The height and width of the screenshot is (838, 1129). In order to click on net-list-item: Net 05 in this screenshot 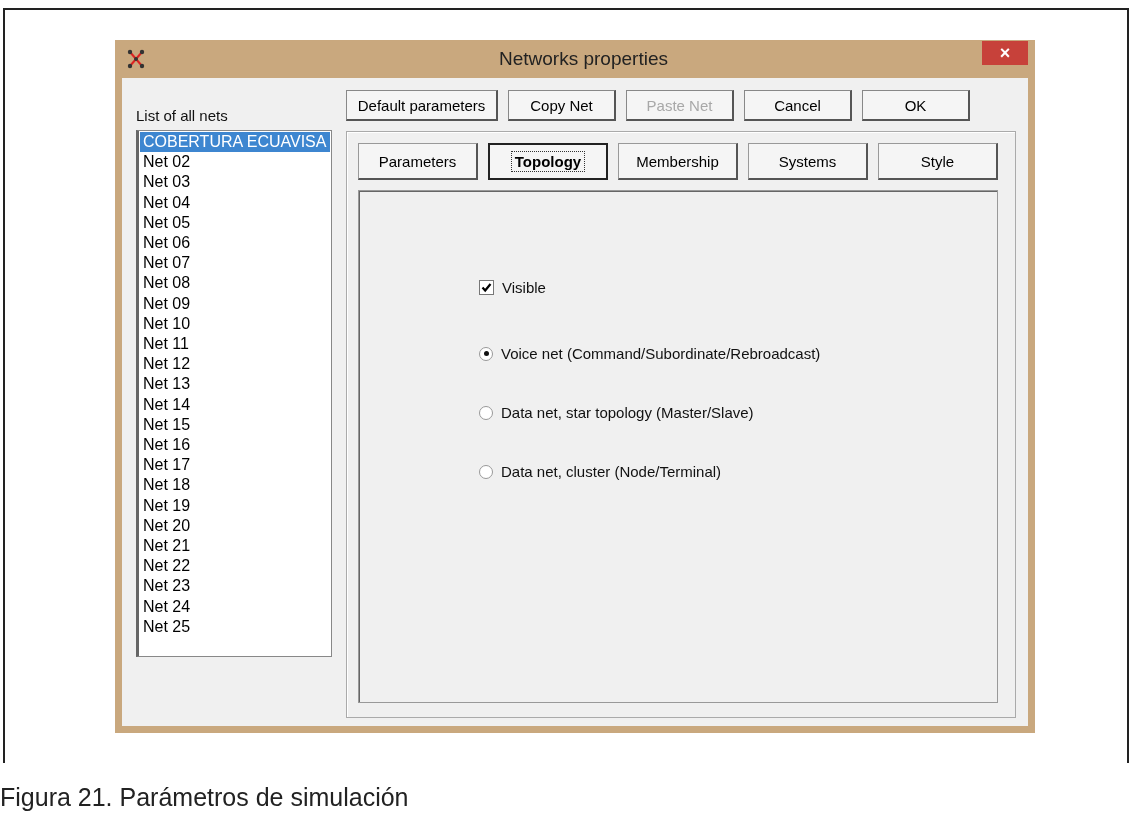, I will do `click(235, 222)`.